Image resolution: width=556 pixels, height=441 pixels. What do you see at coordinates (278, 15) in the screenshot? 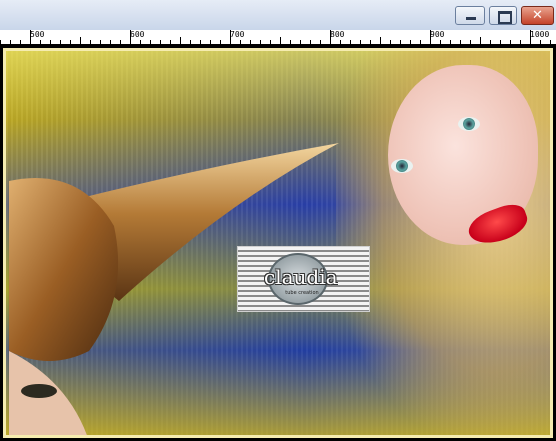
I see `title-bar: ✕` at bounding box center [278, 15].